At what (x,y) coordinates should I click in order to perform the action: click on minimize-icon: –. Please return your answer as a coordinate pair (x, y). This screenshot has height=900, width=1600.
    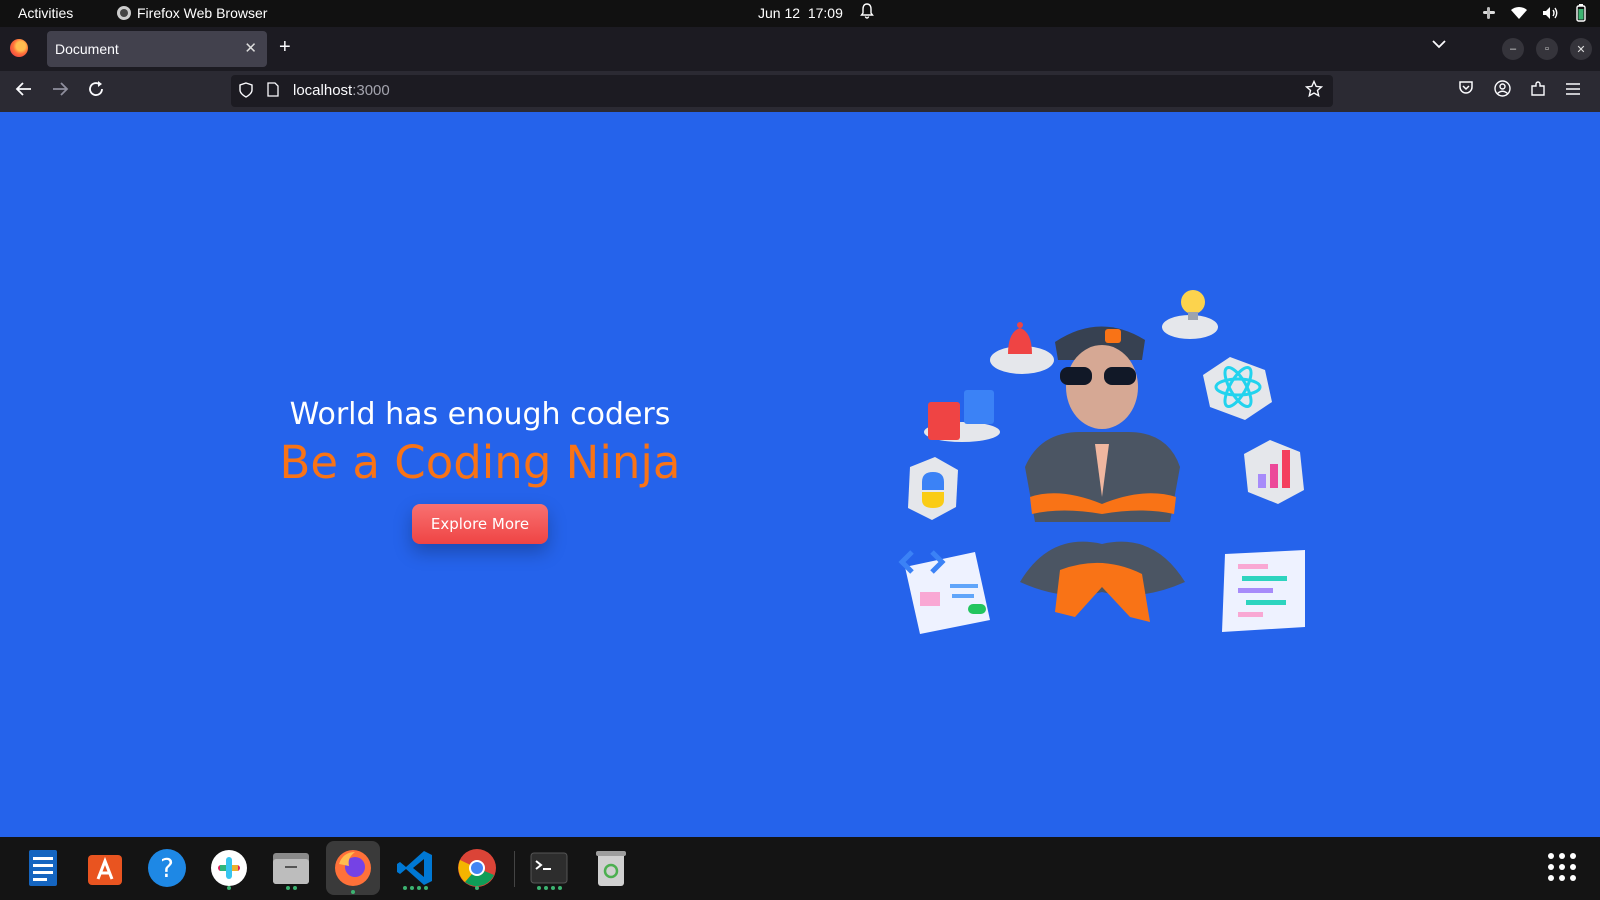
    Looking at the image, I should click on (1513, 49).